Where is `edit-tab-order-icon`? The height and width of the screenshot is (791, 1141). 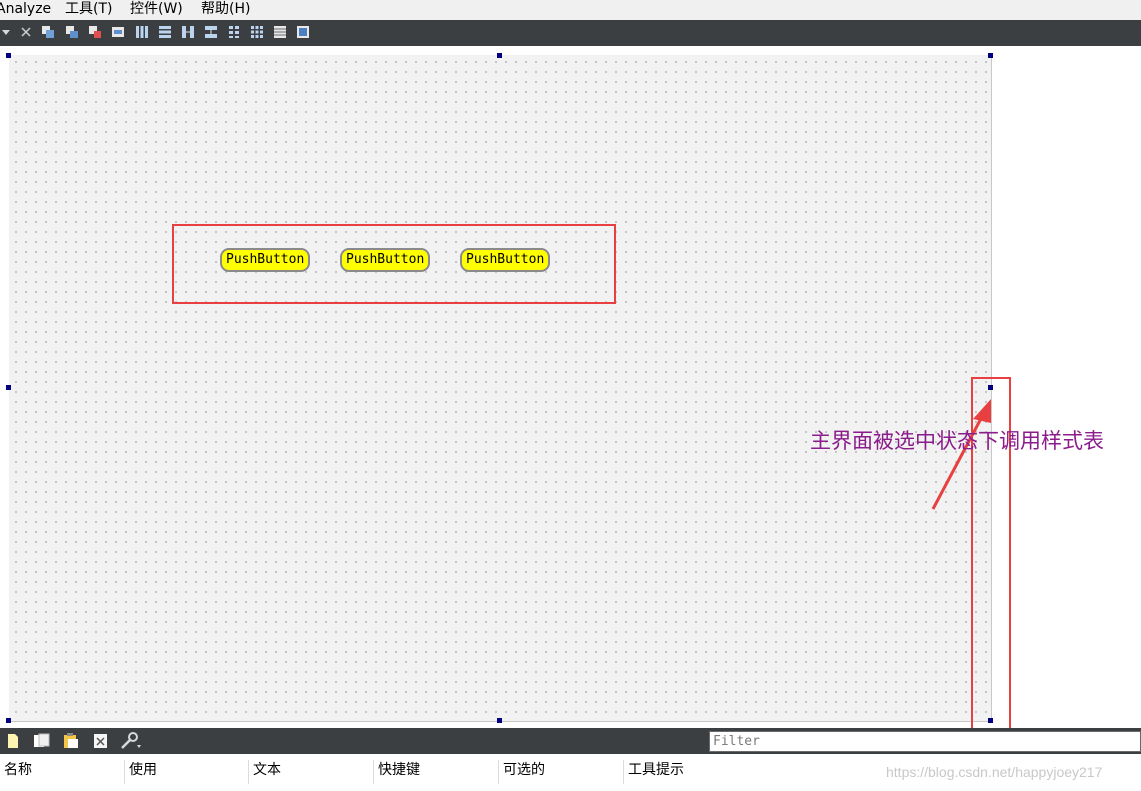
edit-tab-order-icon is located at coordinates (118, 32).